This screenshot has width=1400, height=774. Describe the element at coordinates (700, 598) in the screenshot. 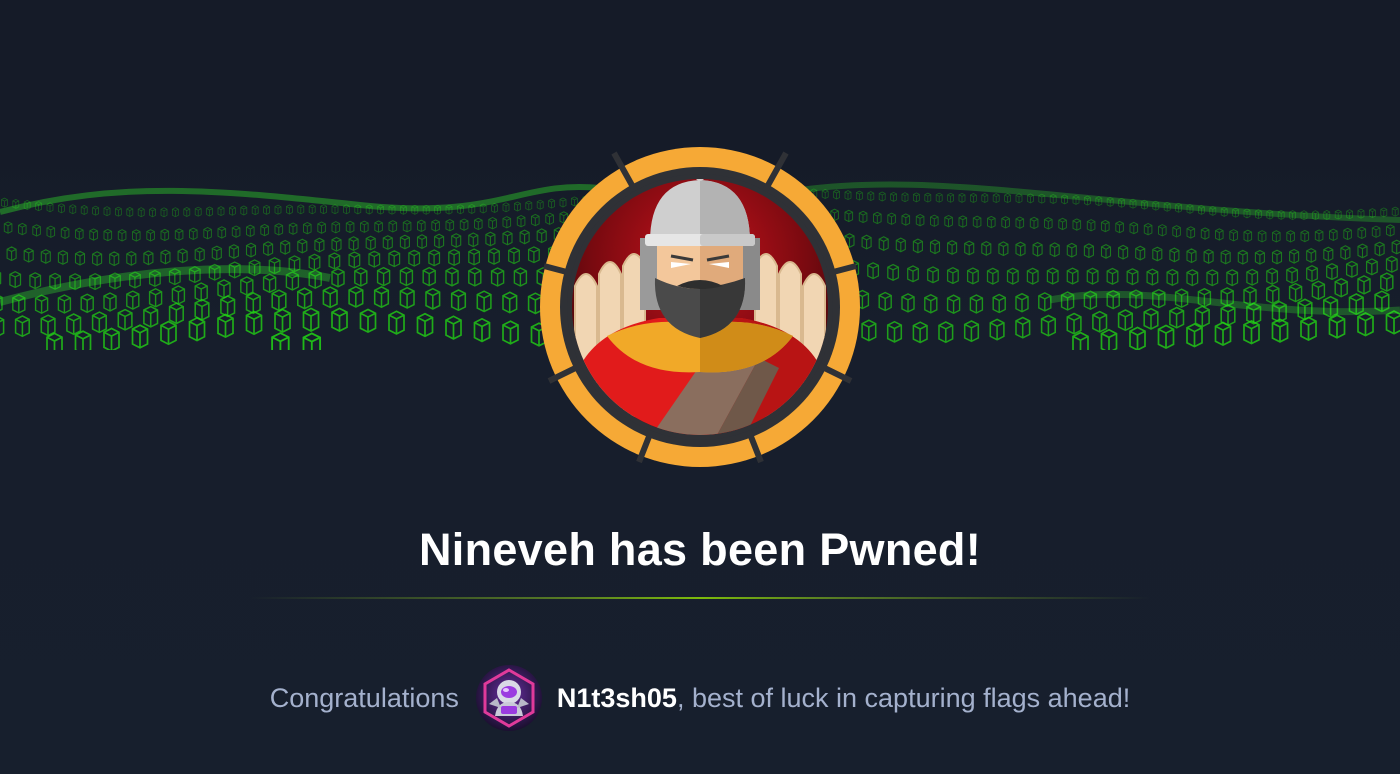

I see `title-divider` at that location.